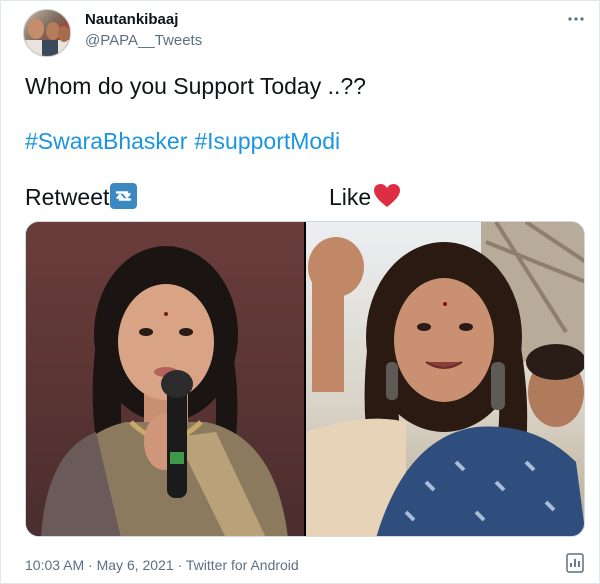 The width and height of the screenshot is (600, 584). I want to click on author-name: Nautankibaaj, so click(131, 19).